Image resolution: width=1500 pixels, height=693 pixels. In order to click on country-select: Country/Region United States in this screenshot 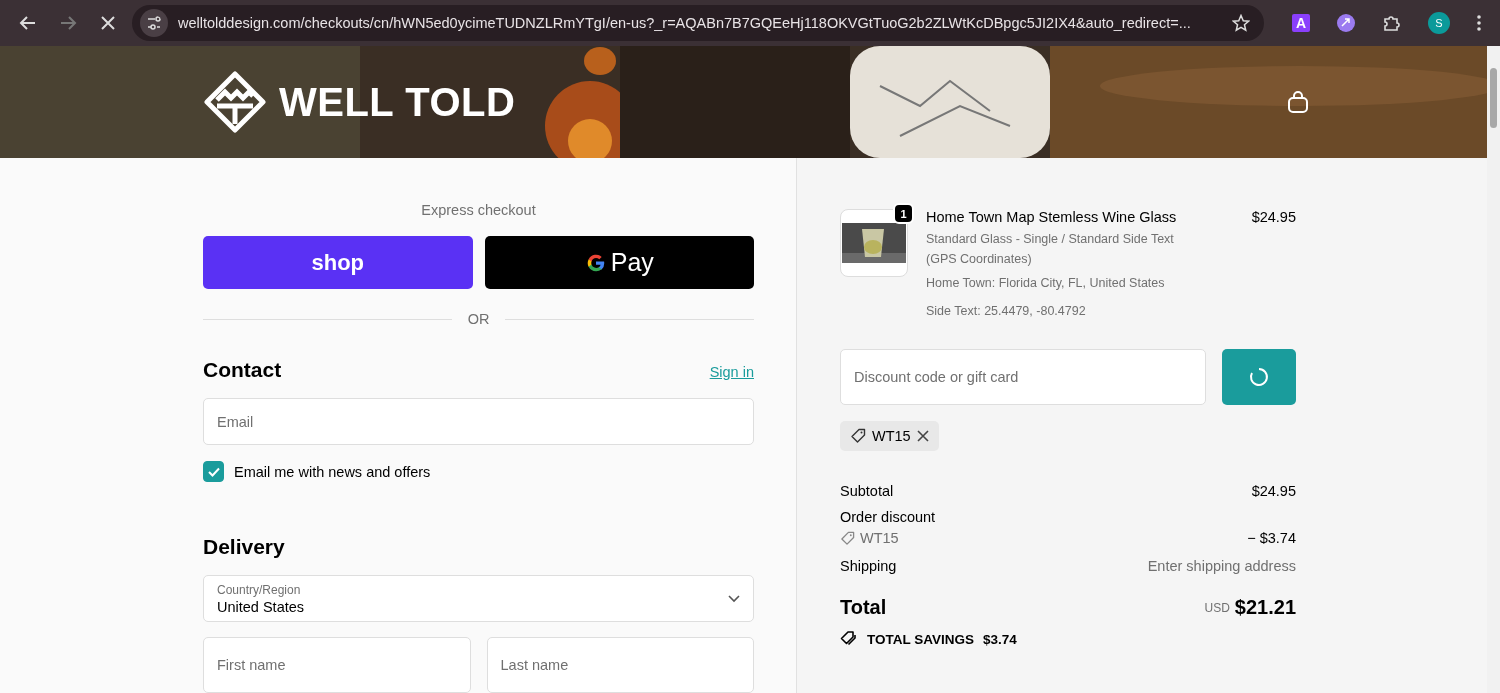, I will do `click(478, 598)`.